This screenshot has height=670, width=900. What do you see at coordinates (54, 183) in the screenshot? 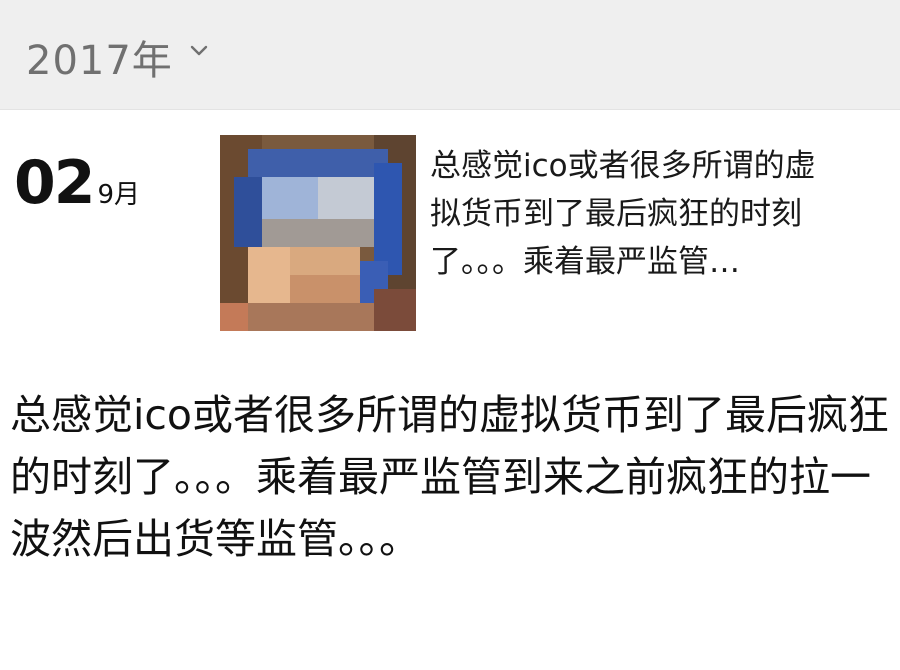
I see `post-day: 02` at bounding box center [54, 183].